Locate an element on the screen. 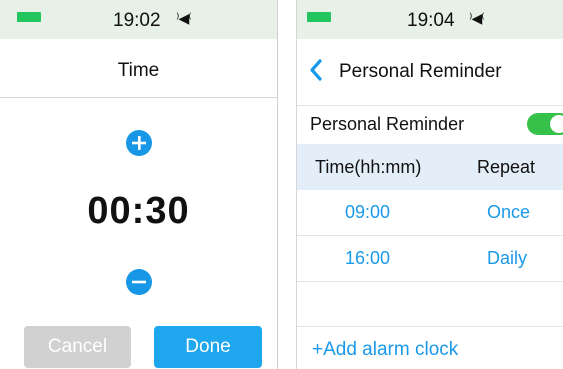  table-row: 09:00 Once is located at coordinates (430, 213).